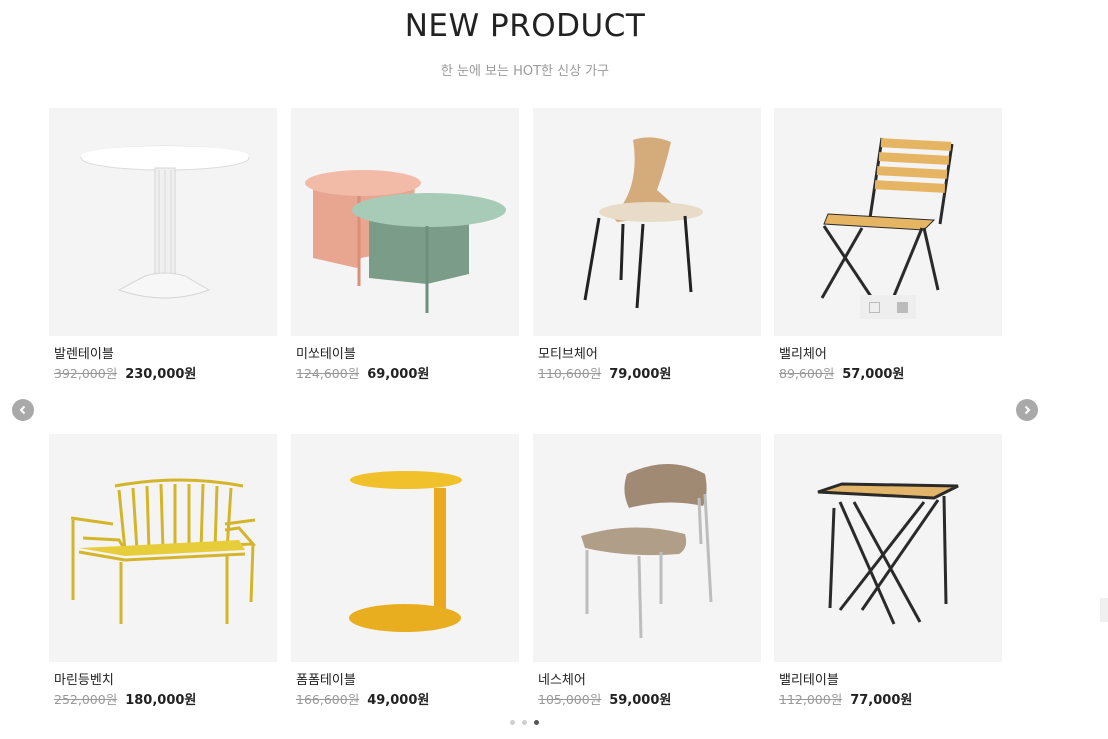 This screenshot has height=739, width=1108. I want to click on product-old-price: 89,600원, so click(807, 373).